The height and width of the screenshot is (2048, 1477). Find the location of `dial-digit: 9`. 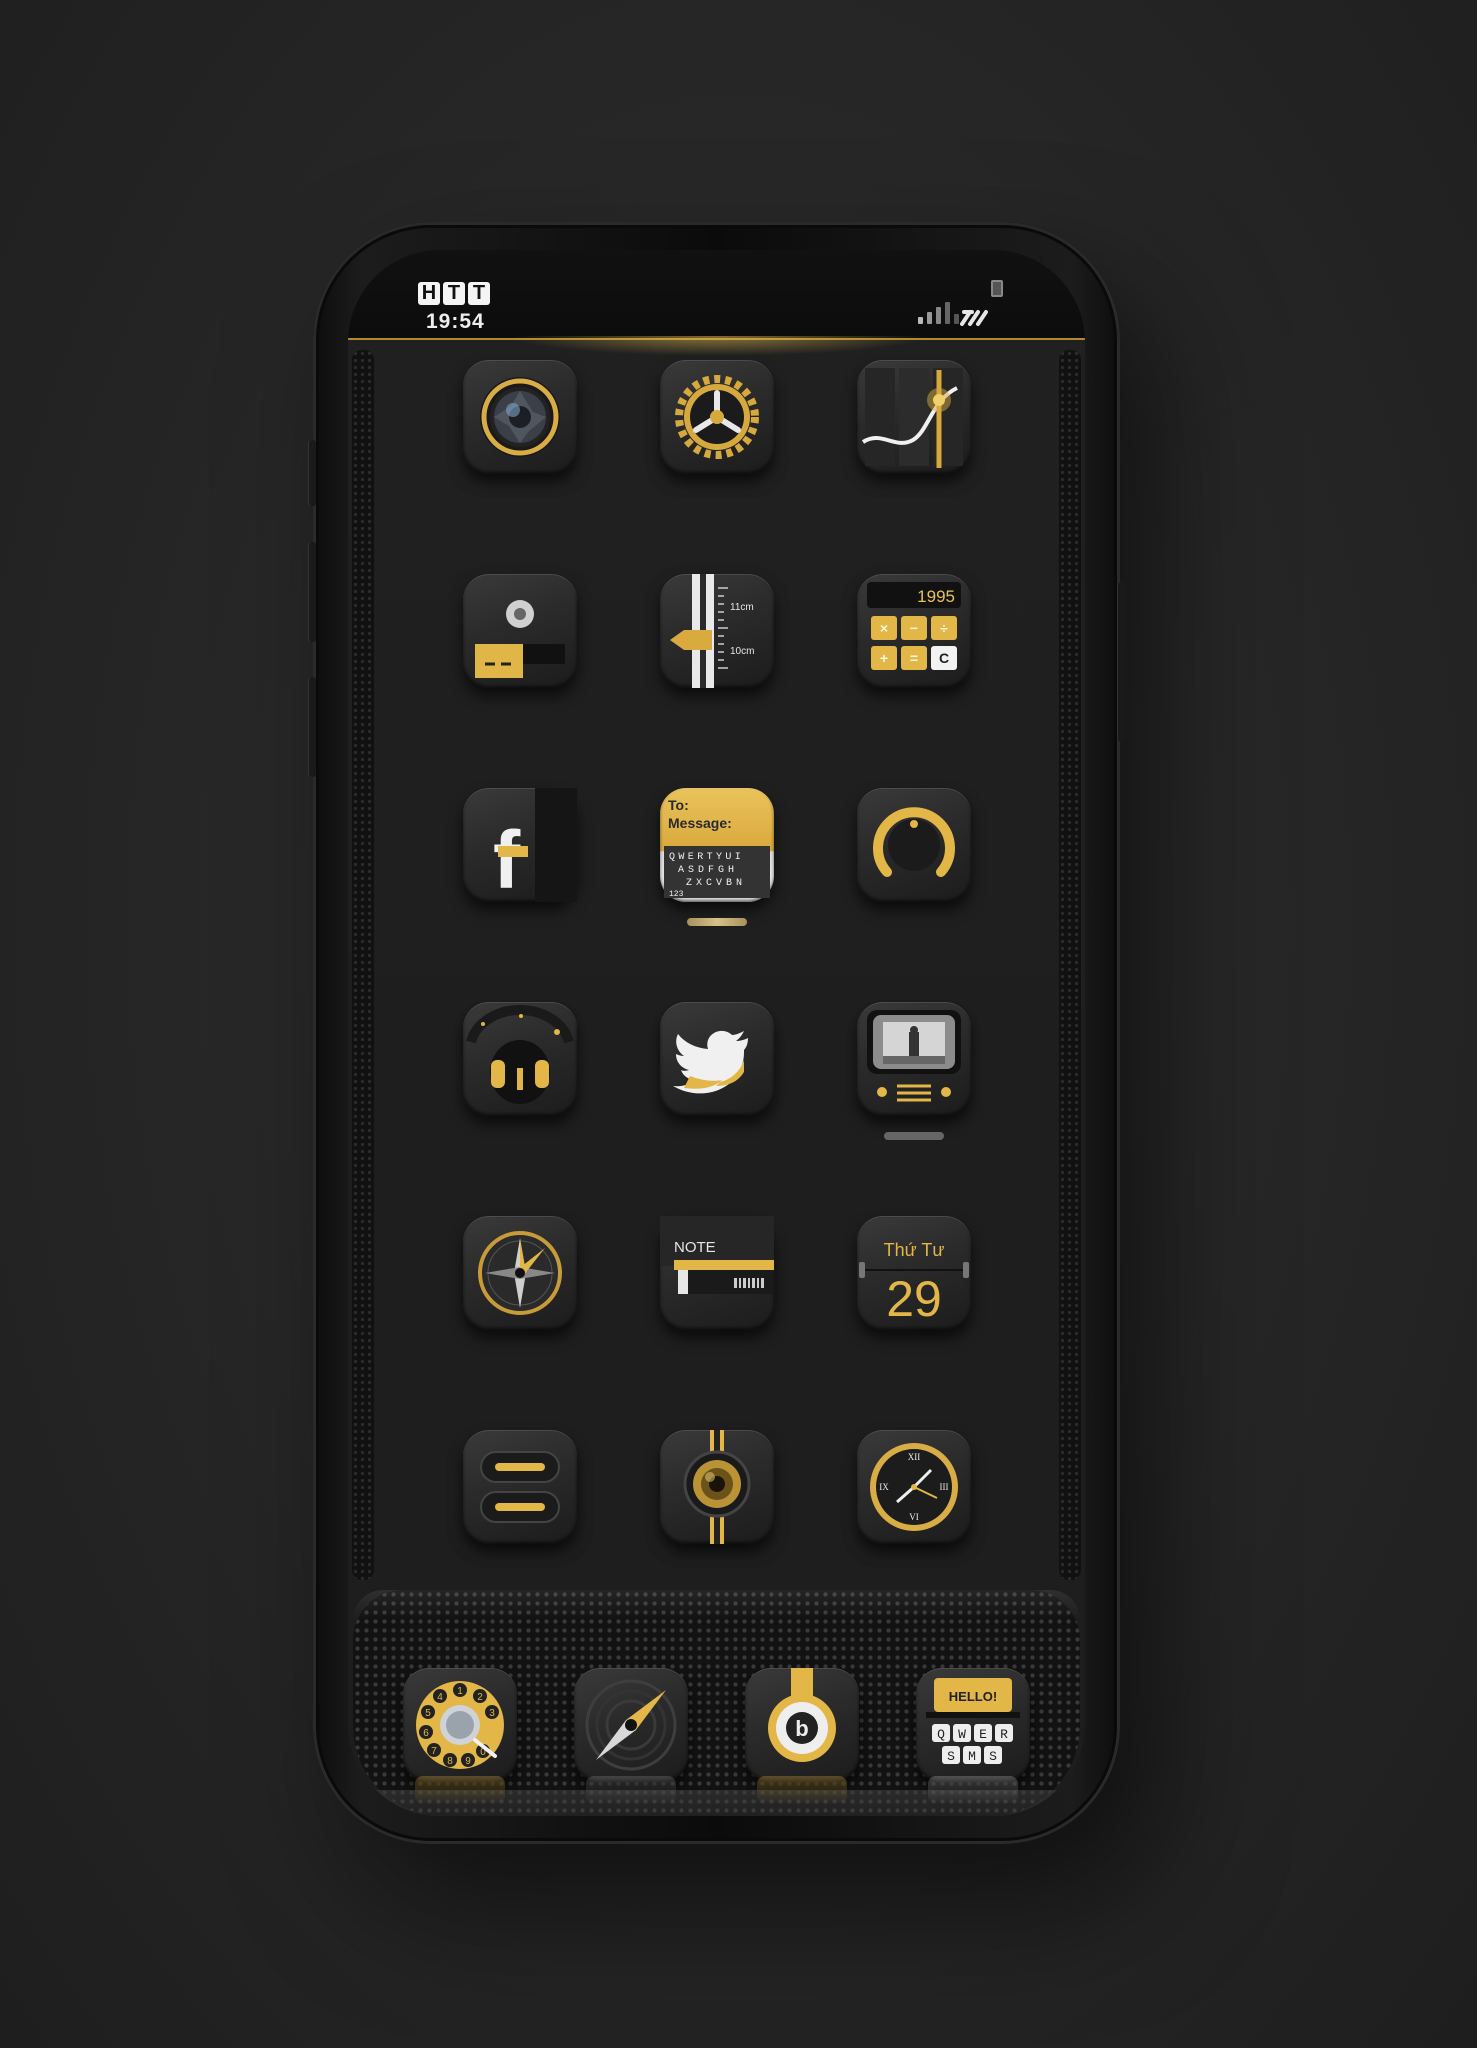

dial-digit: 9 is located at coordinates (468, 1761).